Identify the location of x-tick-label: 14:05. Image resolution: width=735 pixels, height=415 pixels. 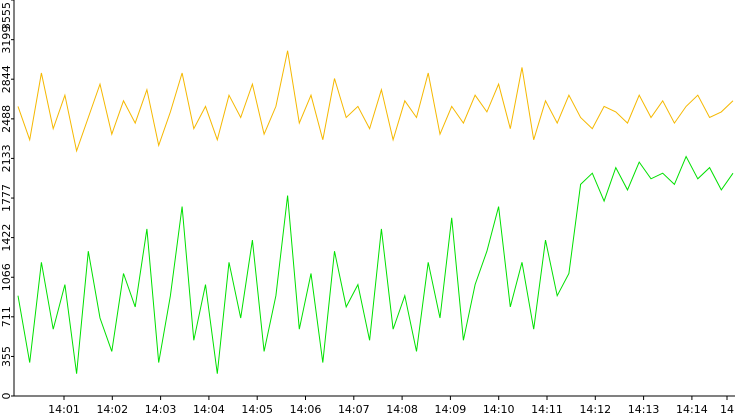
(257, 409).